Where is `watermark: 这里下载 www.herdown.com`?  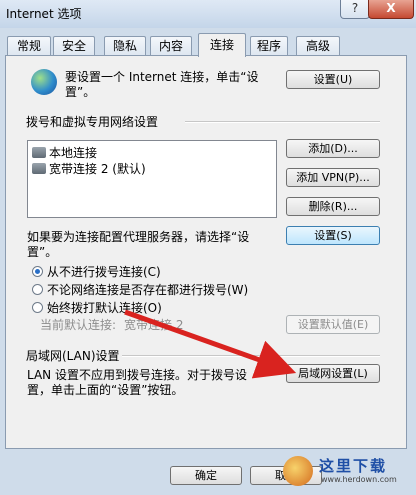 watermark: 这里下载 www.herdown.com is located at coordinates (346, 473).